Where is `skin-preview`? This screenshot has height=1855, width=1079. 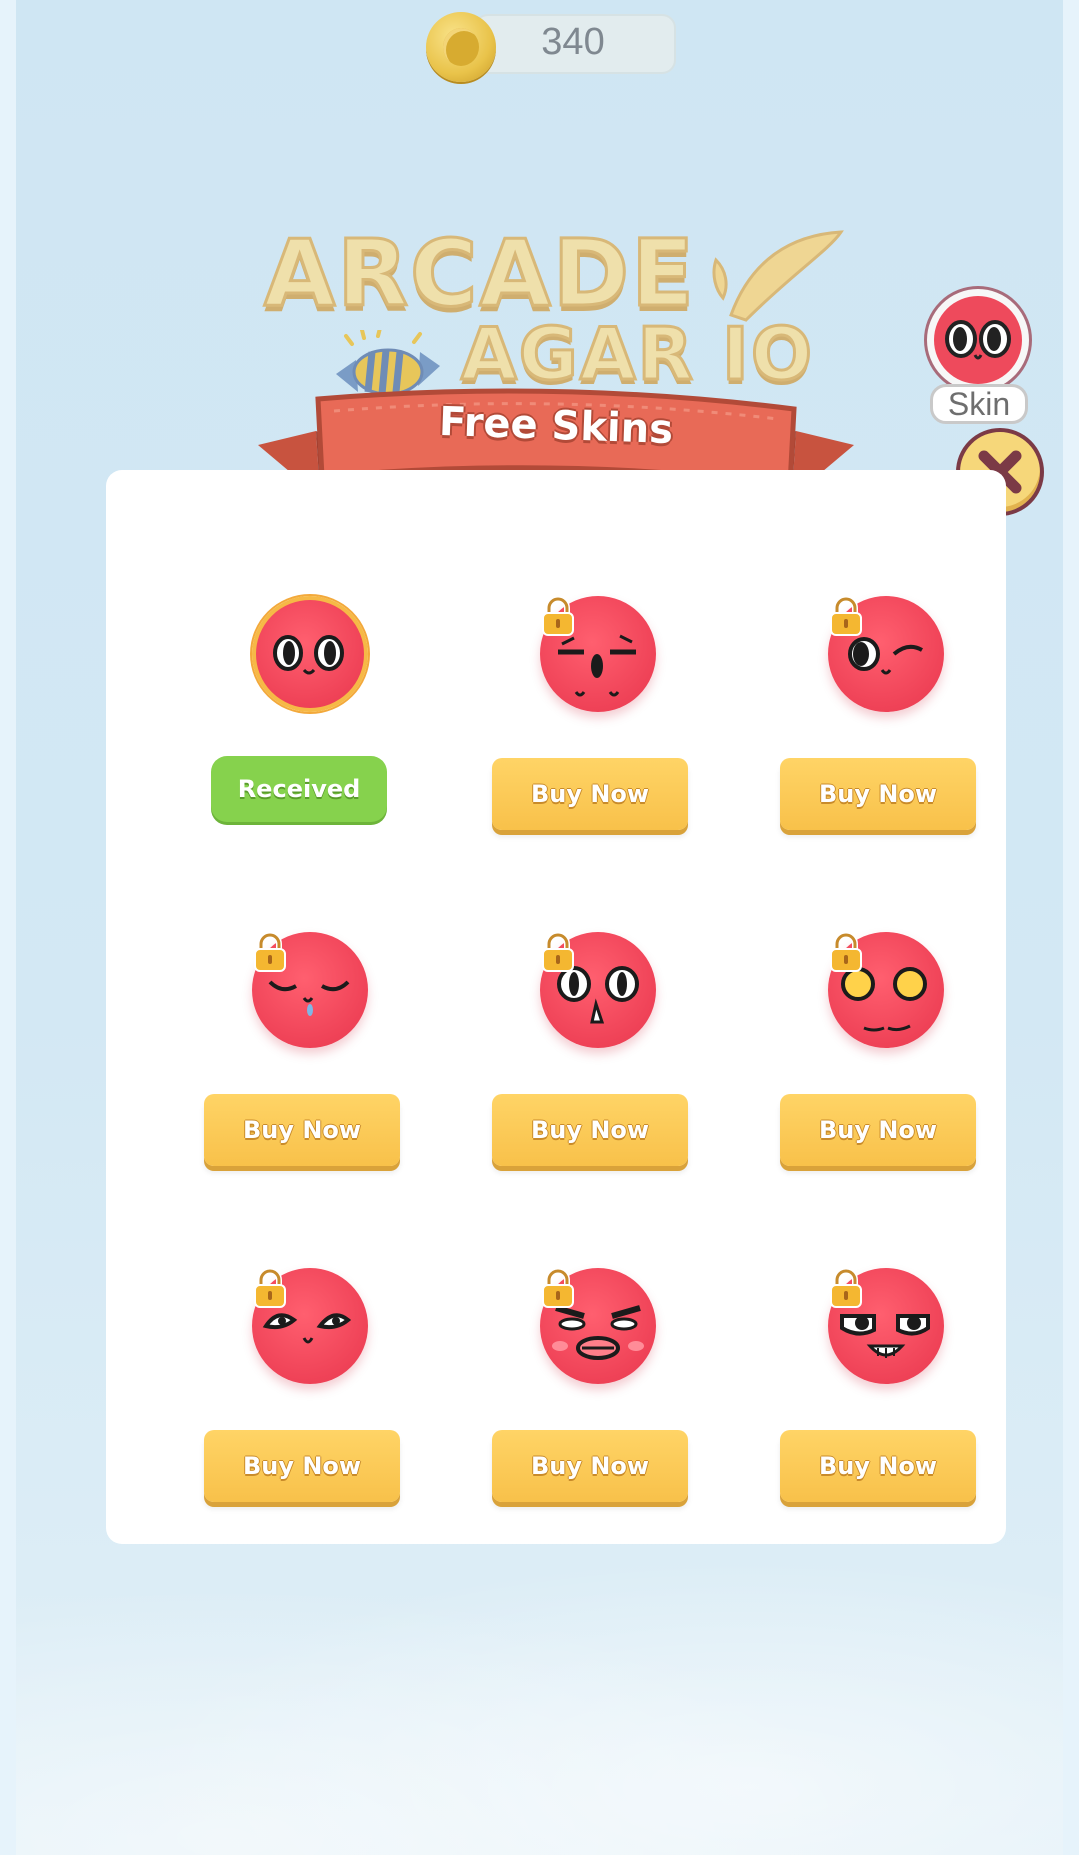
skin-preview is located at coordinates (978, 340).